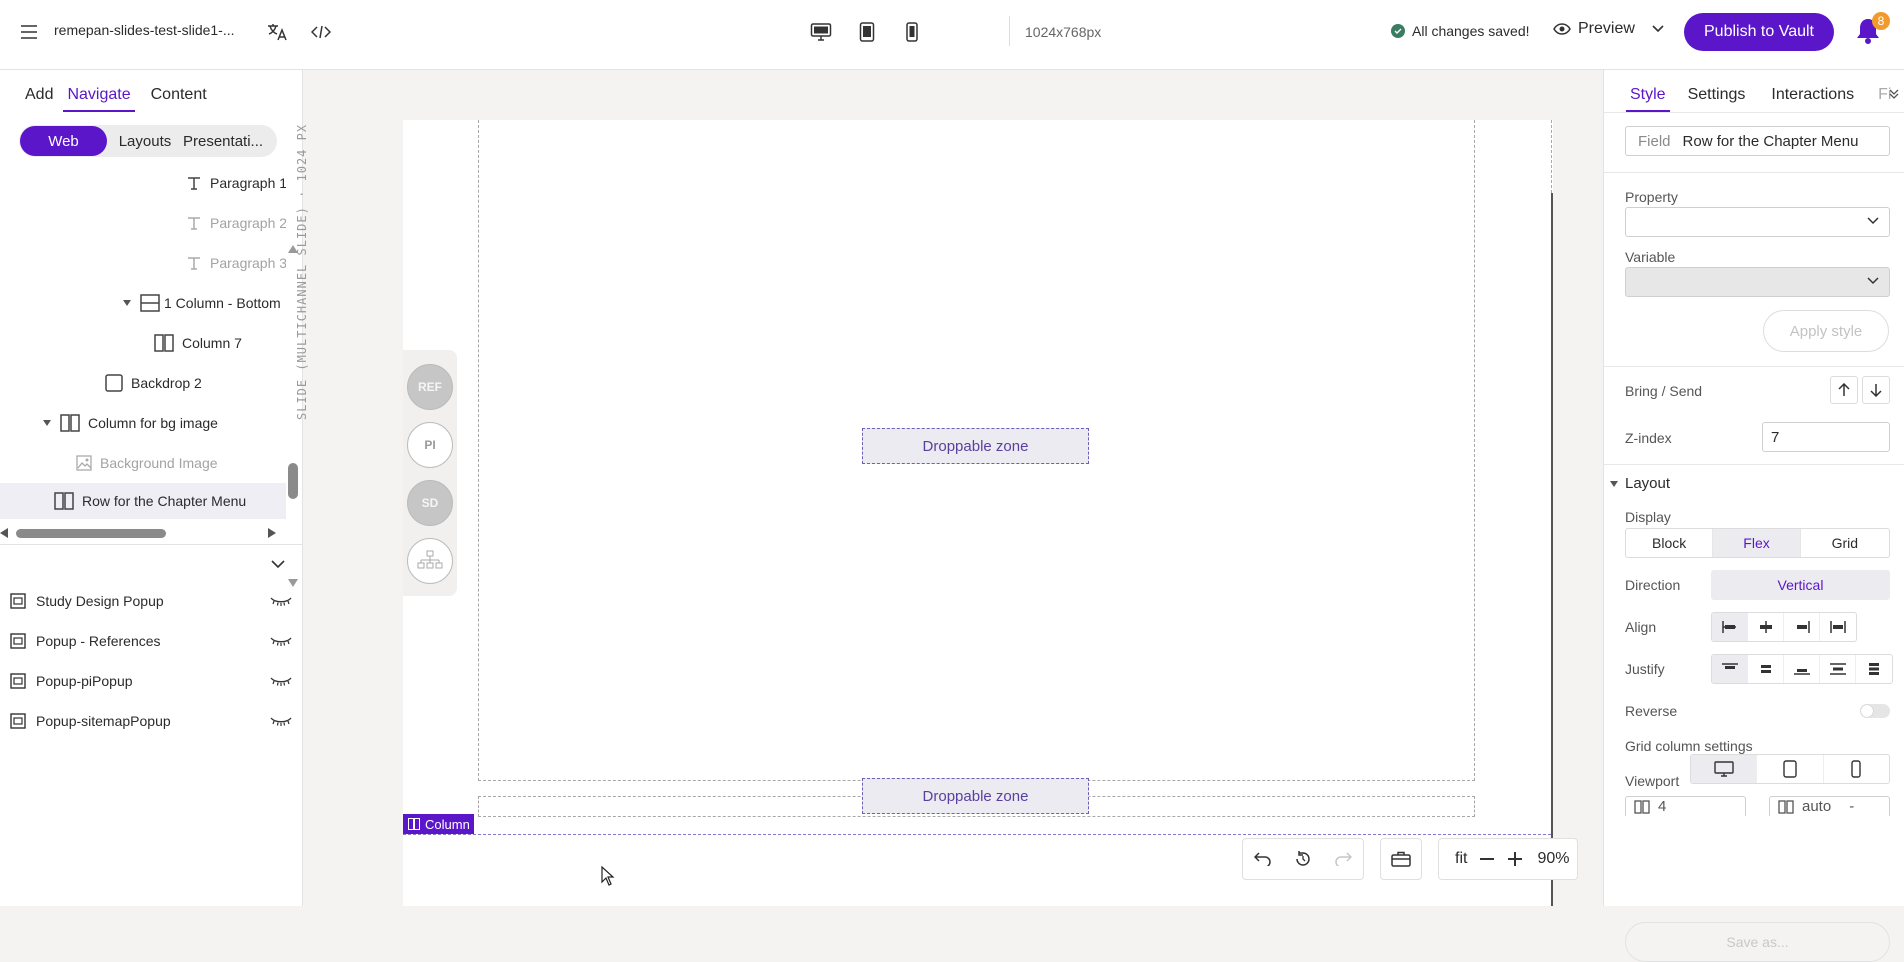 This screenshot has height=962, width=1904. I want to click on align-stretch-icon, so click(1838, 627).